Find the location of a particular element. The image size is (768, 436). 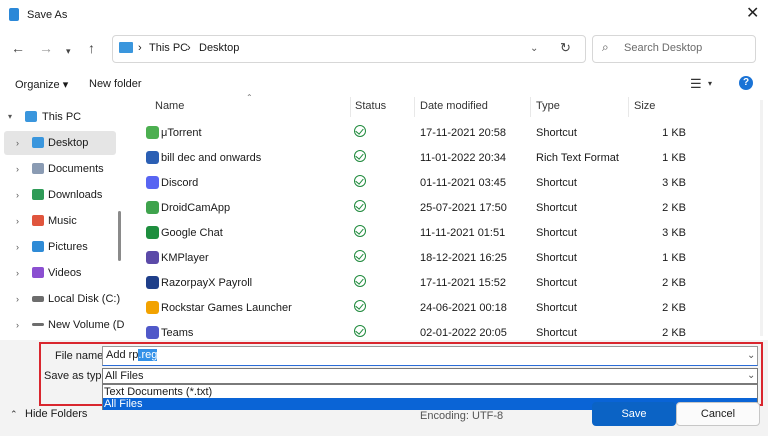

sidebar-item-label: New Volume (D is located at coordinates (86, 325).